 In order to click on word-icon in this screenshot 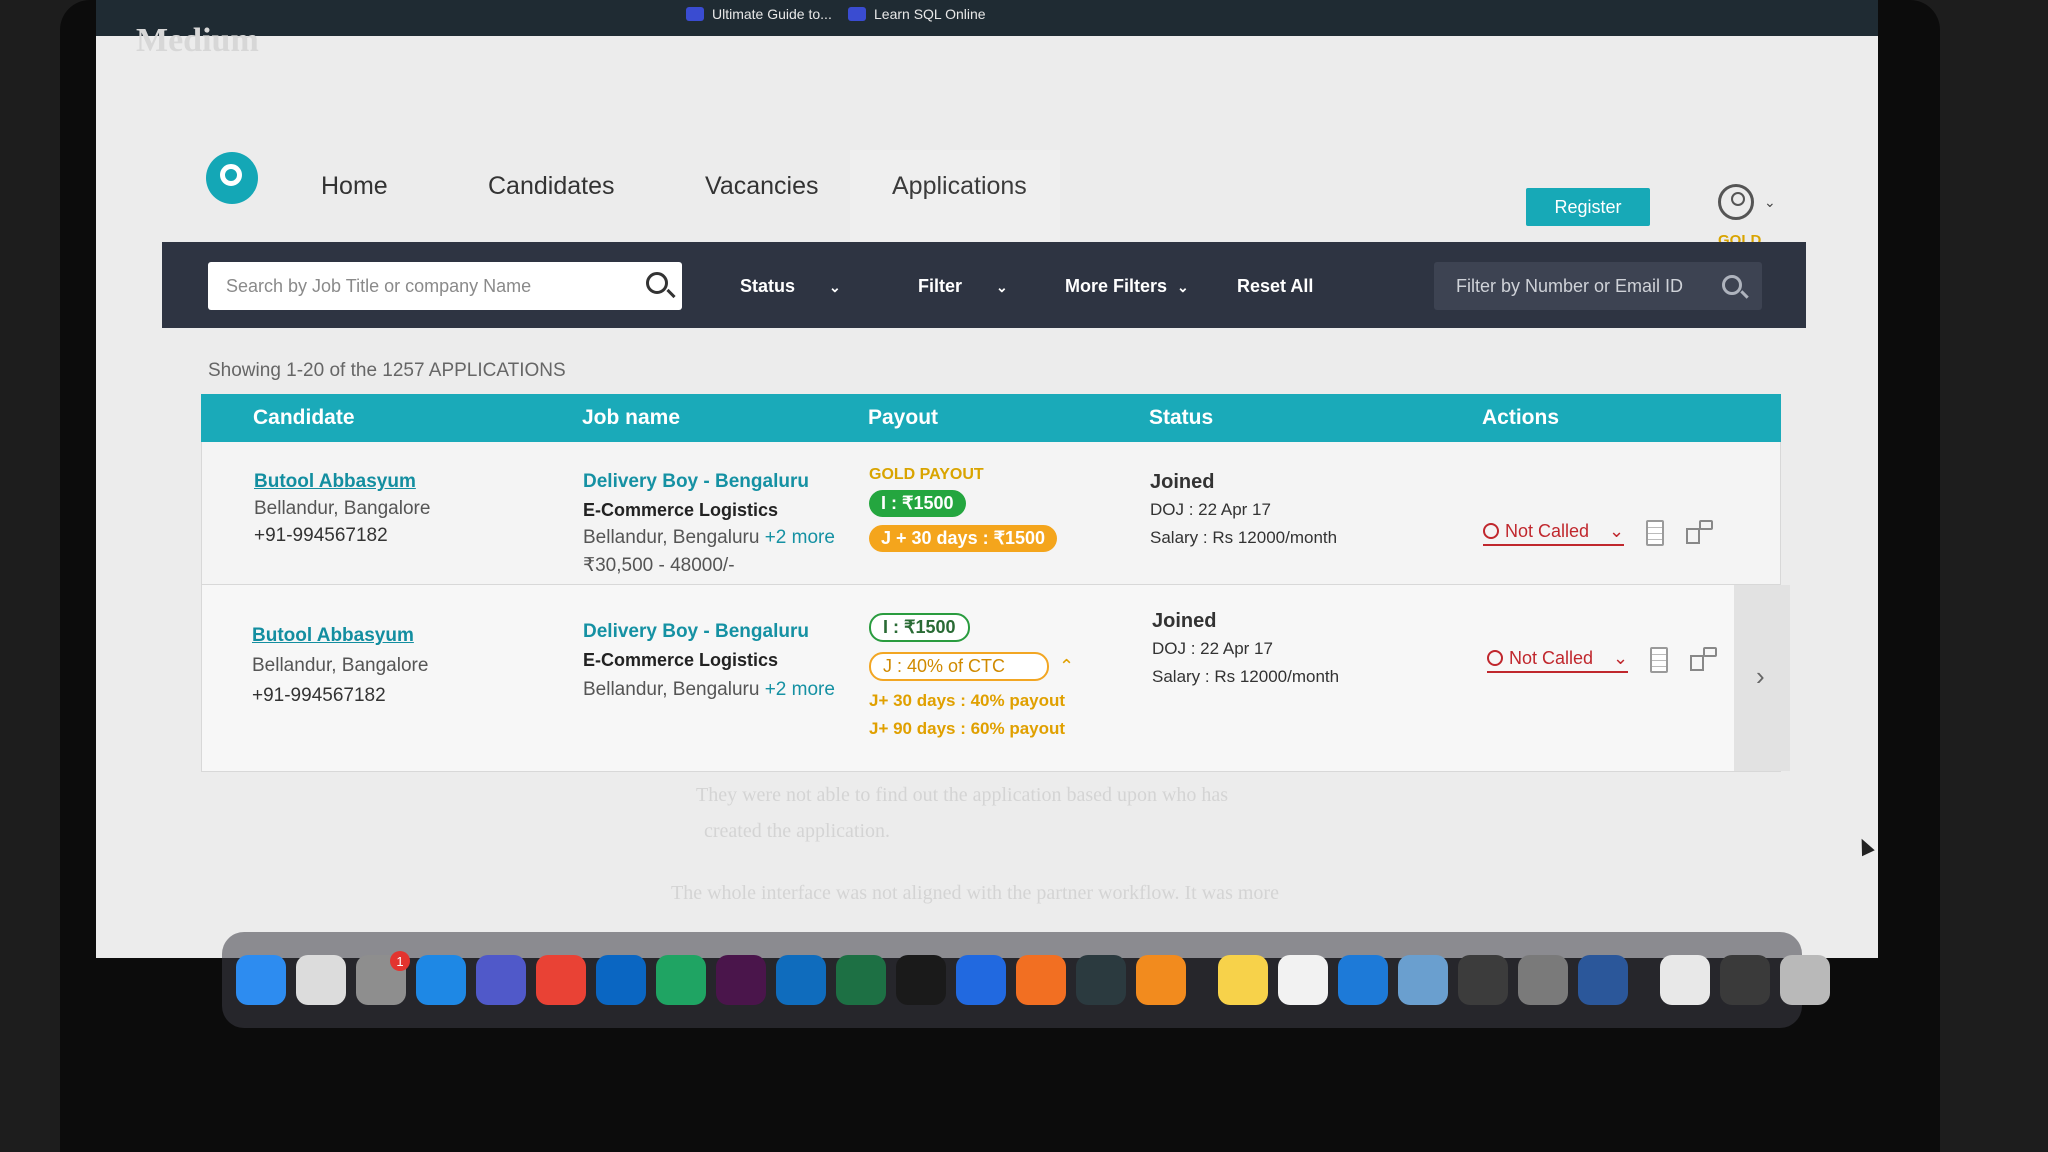, I will do `click(1603, 980)`.